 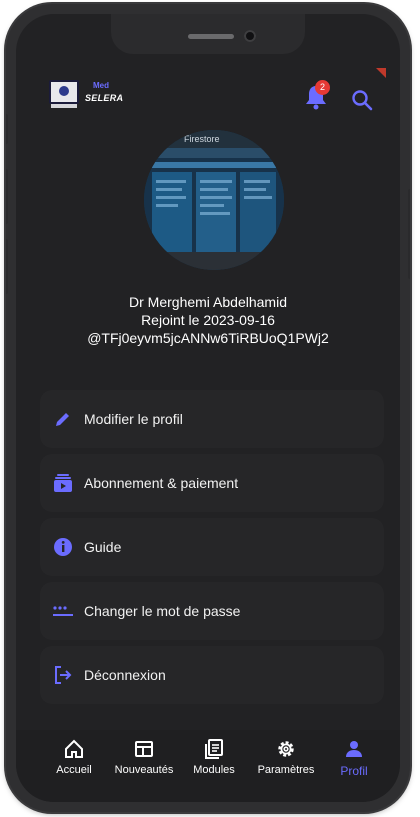 I want to click on nav-label: Modules, so click(x=214, y=770).